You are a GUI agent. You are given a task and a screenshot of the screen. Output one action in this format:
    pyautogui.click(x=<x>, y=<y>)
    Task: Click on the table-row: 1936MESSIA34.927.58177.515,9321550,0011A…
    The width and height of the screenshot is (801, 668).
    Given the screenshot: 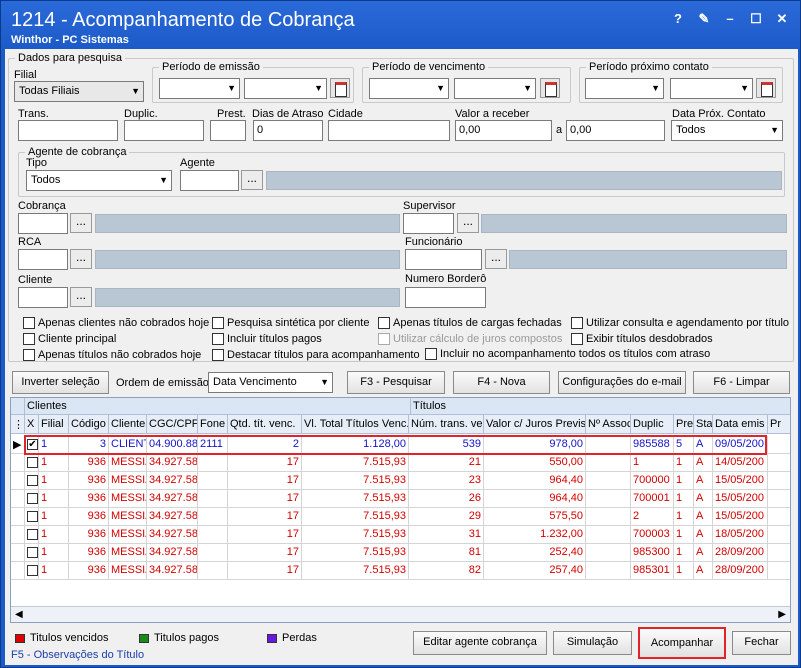 What is the action you would take?
    pyautogui.click(x=400, y=463)
    